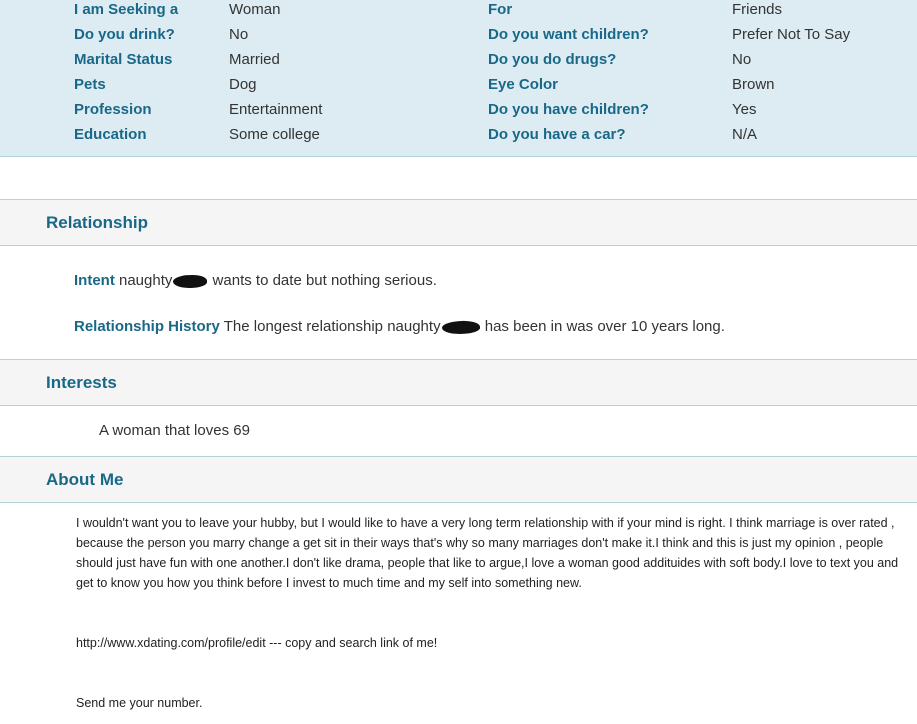  Describe the element at coordinates (602, 326) in the screenshot. I see `history-text: has been in was over 10 years long.` at that location.